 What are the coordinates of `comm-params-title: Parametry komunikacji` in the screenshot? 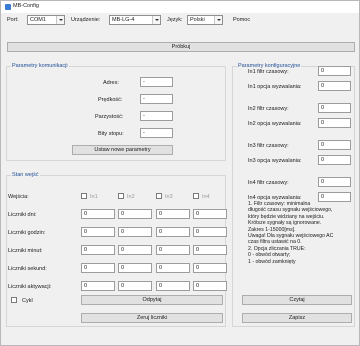 It's located at (40, 66).